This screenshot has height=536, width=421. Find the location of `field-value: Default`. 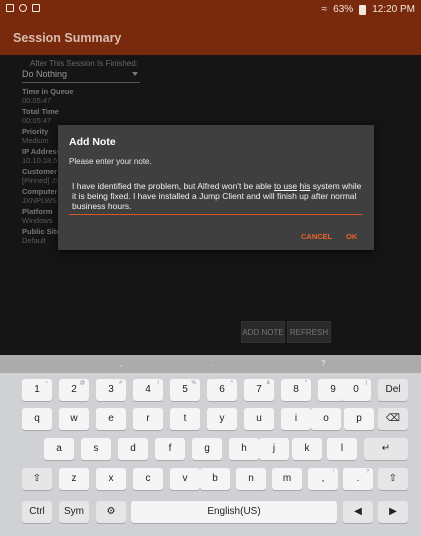

field-value: Default is located at coordinates (34, 240).